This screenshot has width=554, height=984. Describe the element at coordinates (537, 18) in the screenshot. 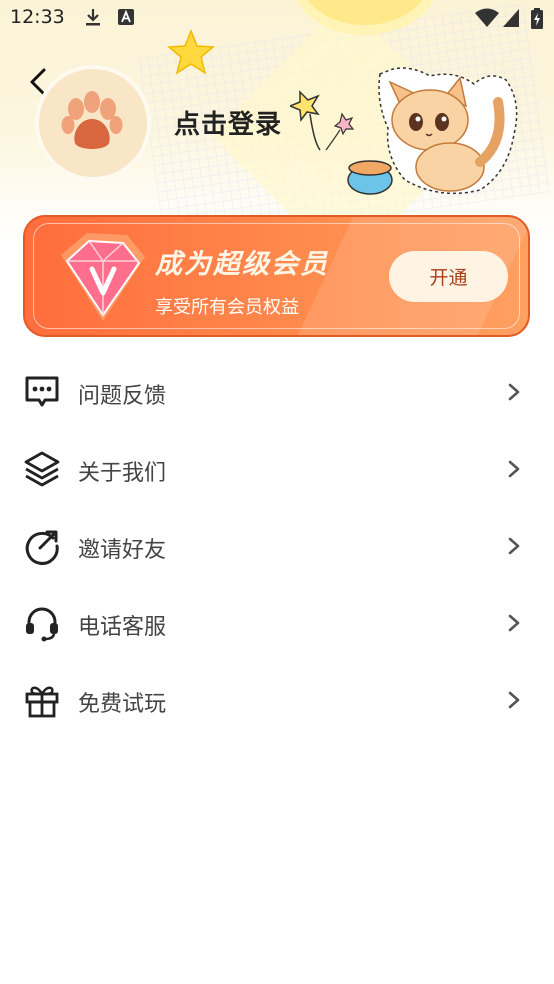

I see `battery-charging-icon` at that location.